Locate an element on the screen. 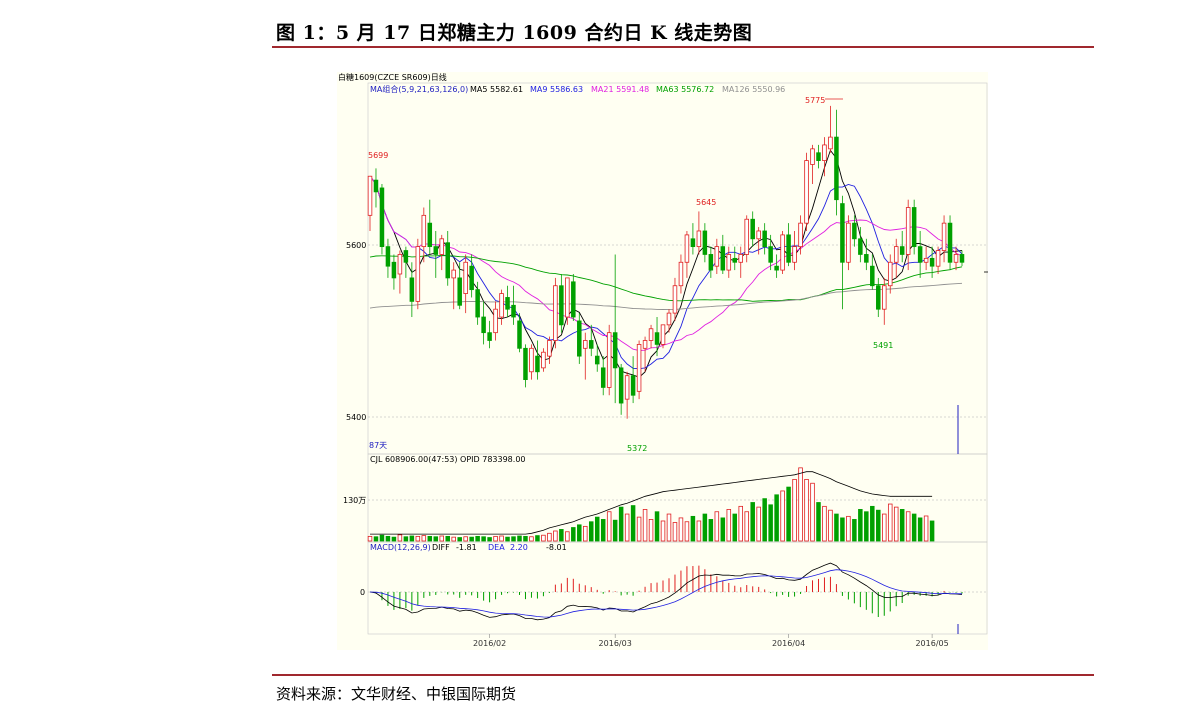  ma126-legend: MA126 5550.96 is located at coordinates (753, 89).